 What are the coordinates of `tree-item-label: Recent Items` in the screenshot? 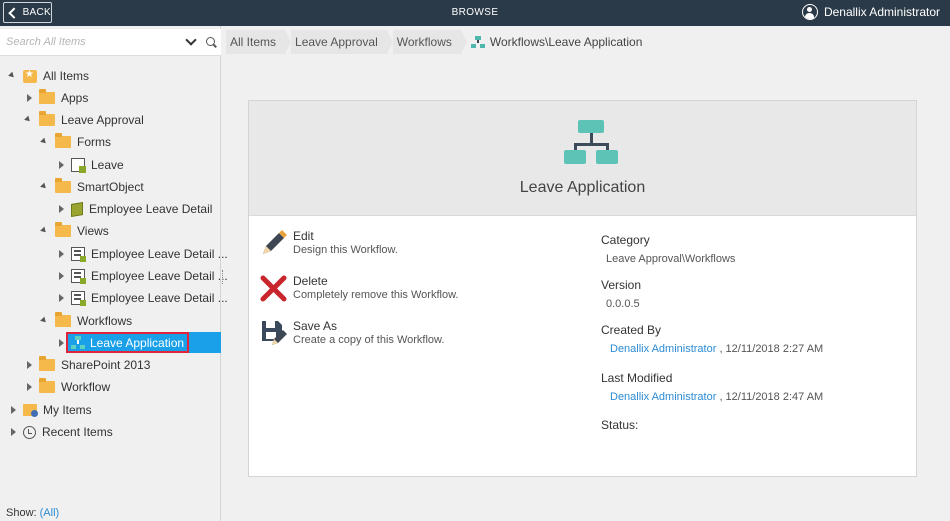 It's located at (77, 432).